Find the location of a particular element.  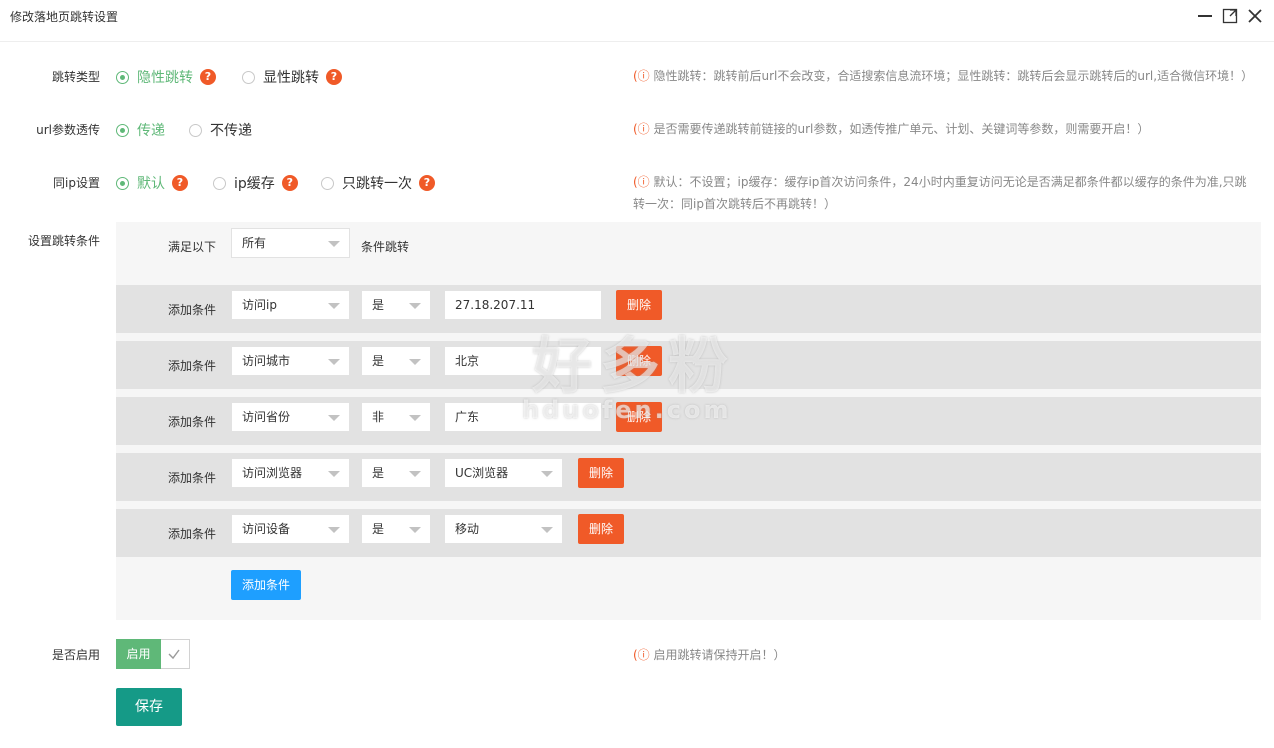

hint-text: 启用跳转请保持开启！） is located at coordinates (719, 655).